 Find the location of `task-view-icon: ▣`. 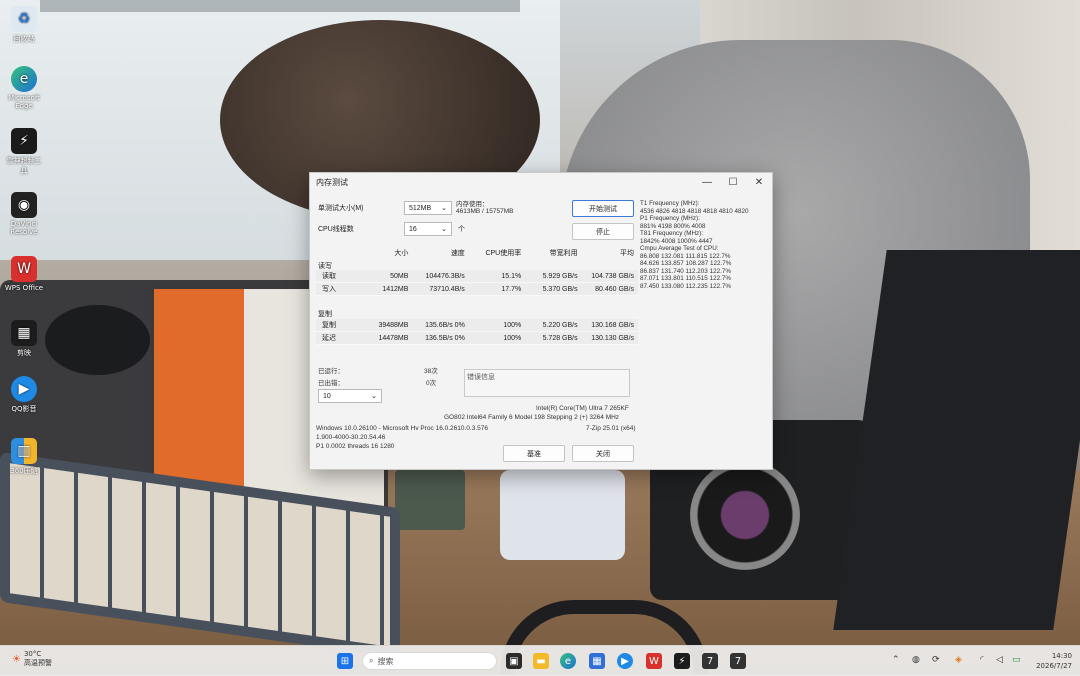

task-view-icon: ▣ is located at coordinates (514, 661).